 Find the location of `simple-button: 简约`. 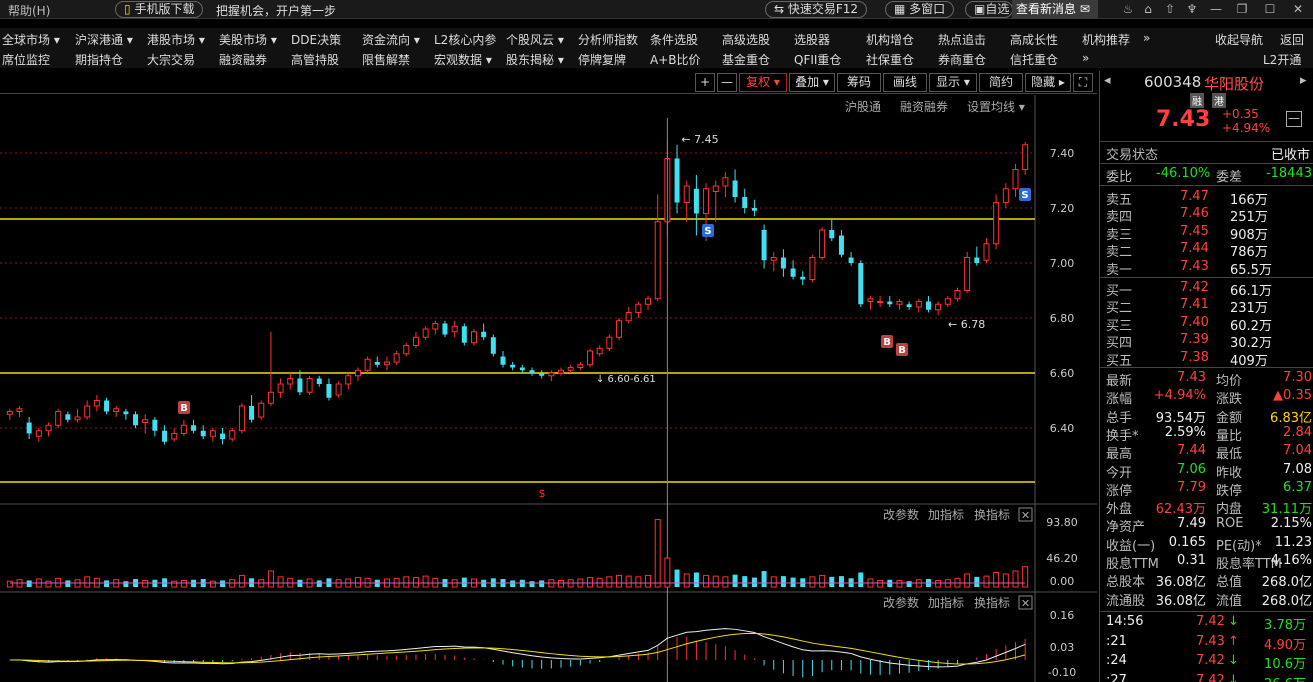

simple-button: 简约 is located at coordinates (1001, 82).